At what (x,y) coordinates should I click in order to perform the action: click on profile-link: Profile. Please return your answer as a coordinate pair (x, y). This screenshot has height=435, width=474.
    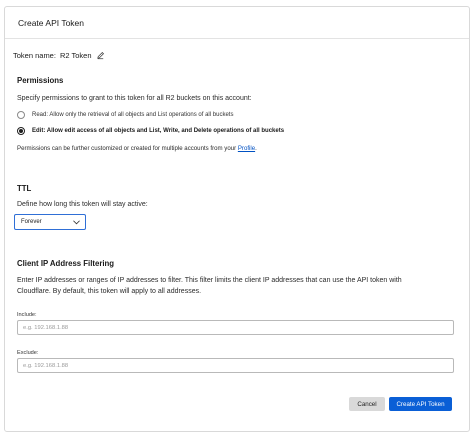
    Looking at the image, I should click on (246, 148).